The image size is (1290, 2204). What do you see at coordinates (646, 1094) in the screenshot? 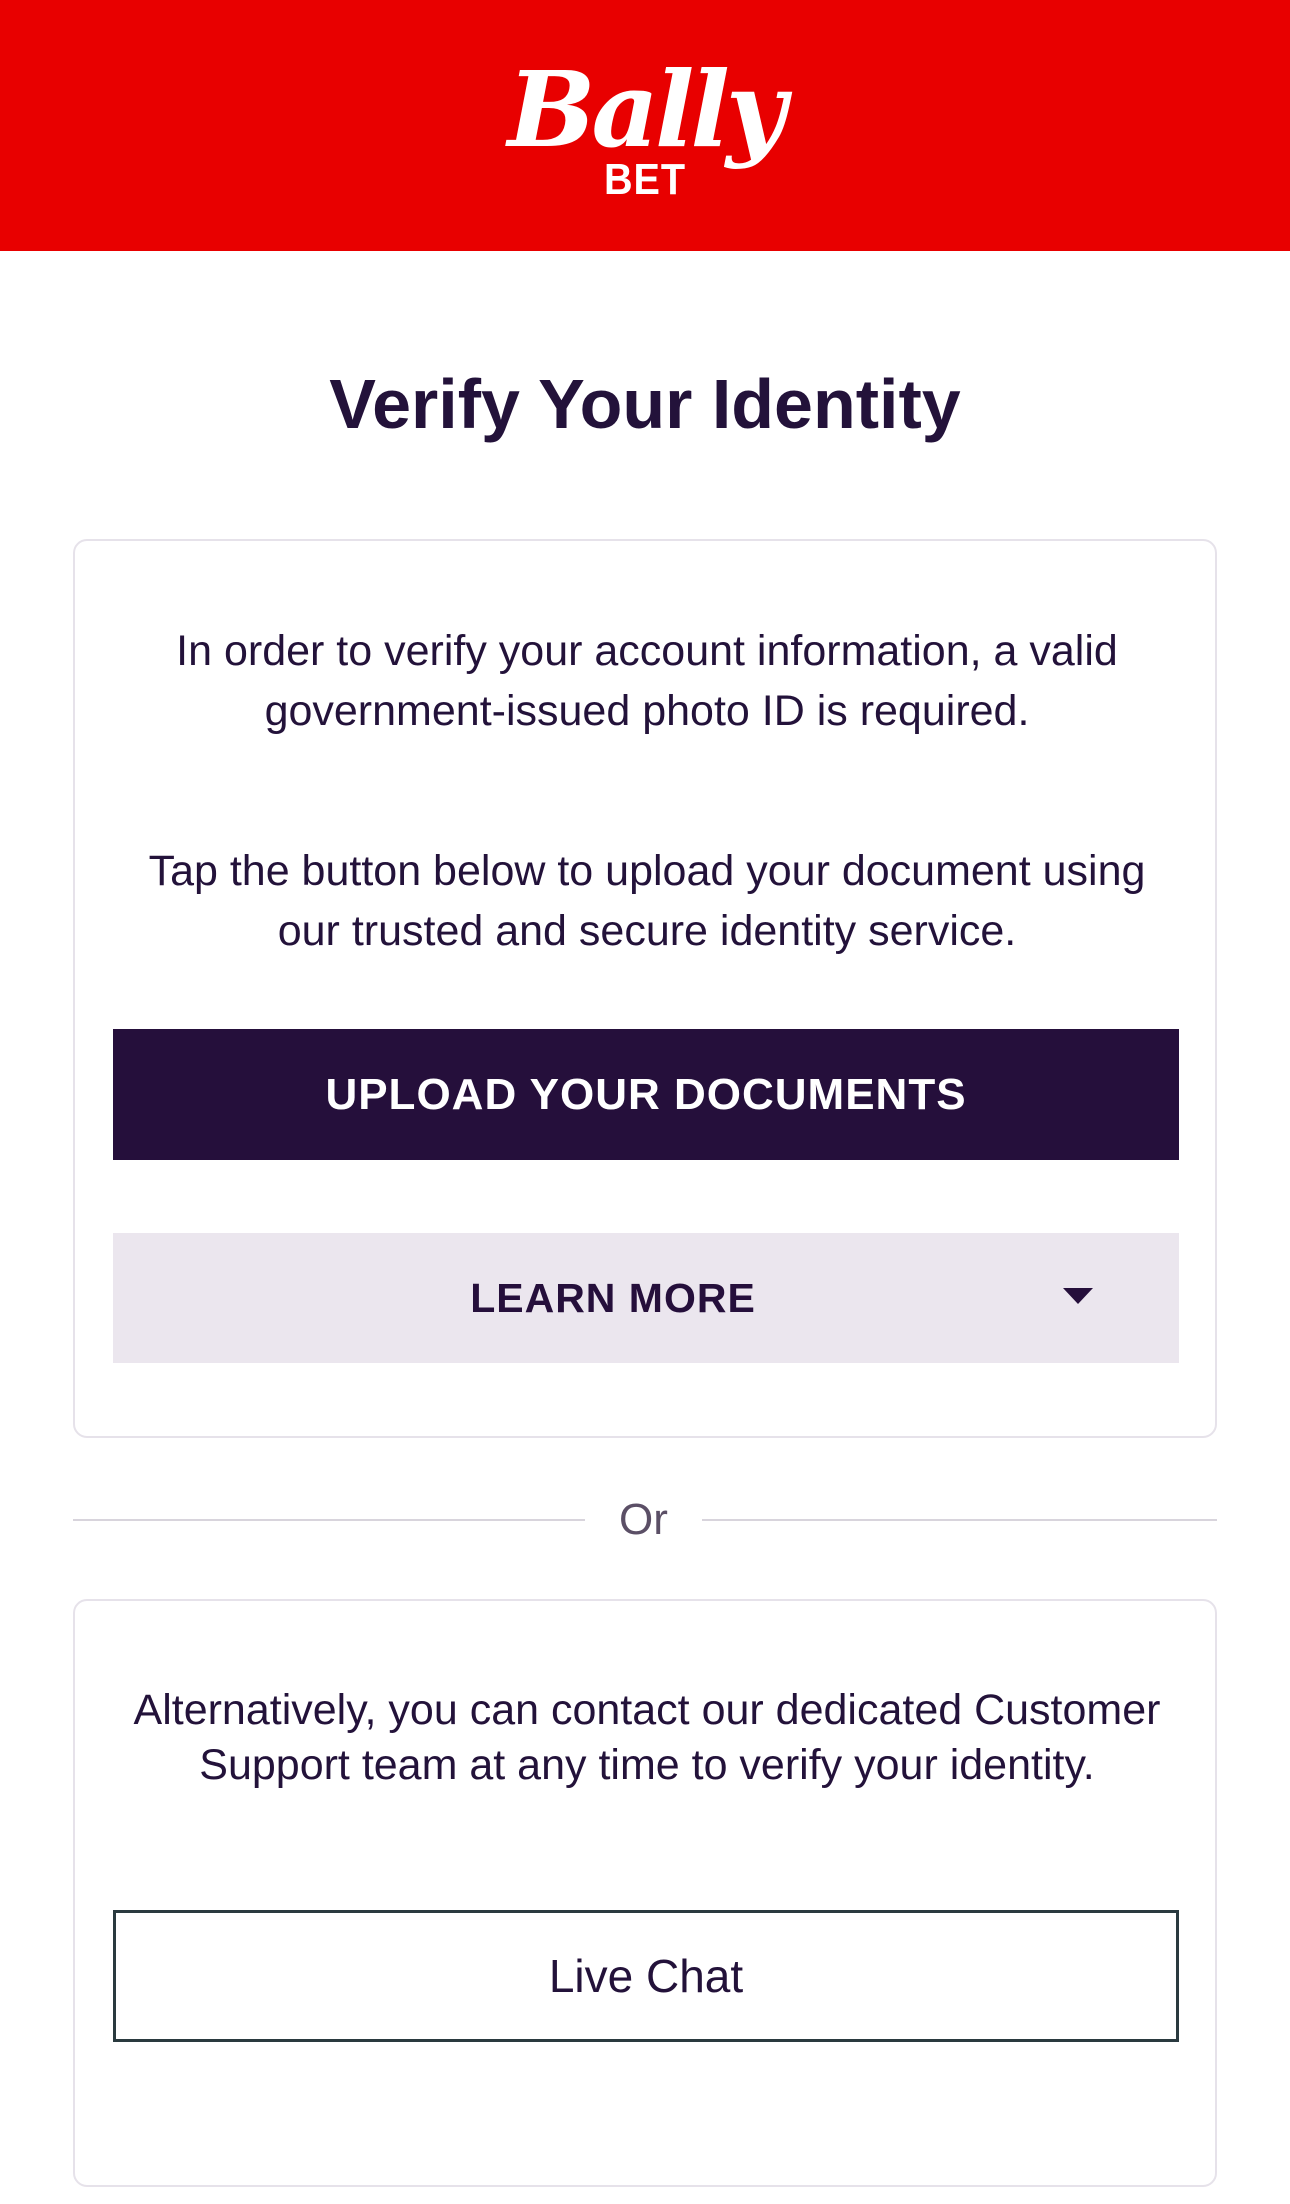
I see `upload-documents-button: UPLOAD YOUR DOCUMENTS` at bounding box center [646, 1094].